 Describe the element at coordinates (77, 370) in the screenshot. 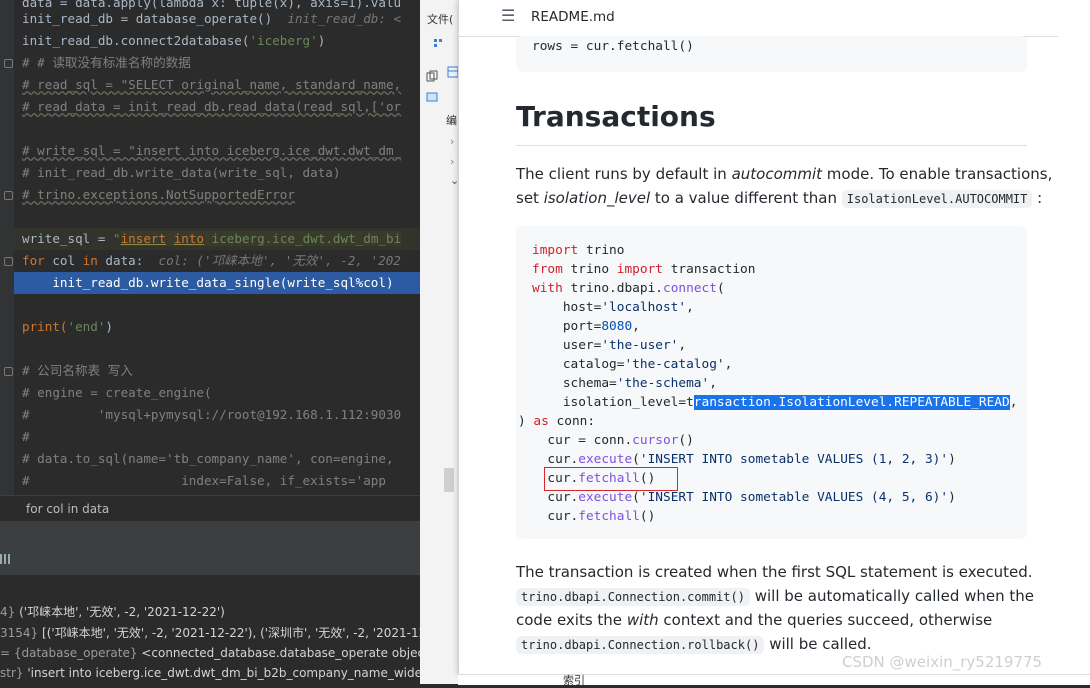

I see `code-line: # 公司名称表 写入` at that location.